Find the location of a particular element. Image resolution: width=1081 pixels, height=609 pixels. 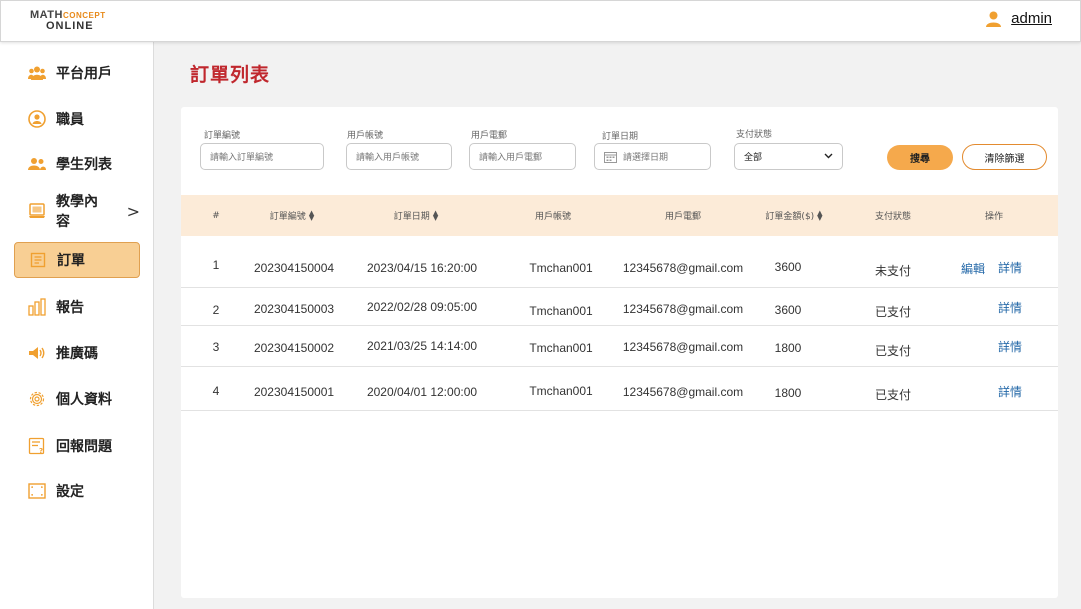

col-amount: 訂單金額($) ▲ ▼ is located at coordinates (793, 215).